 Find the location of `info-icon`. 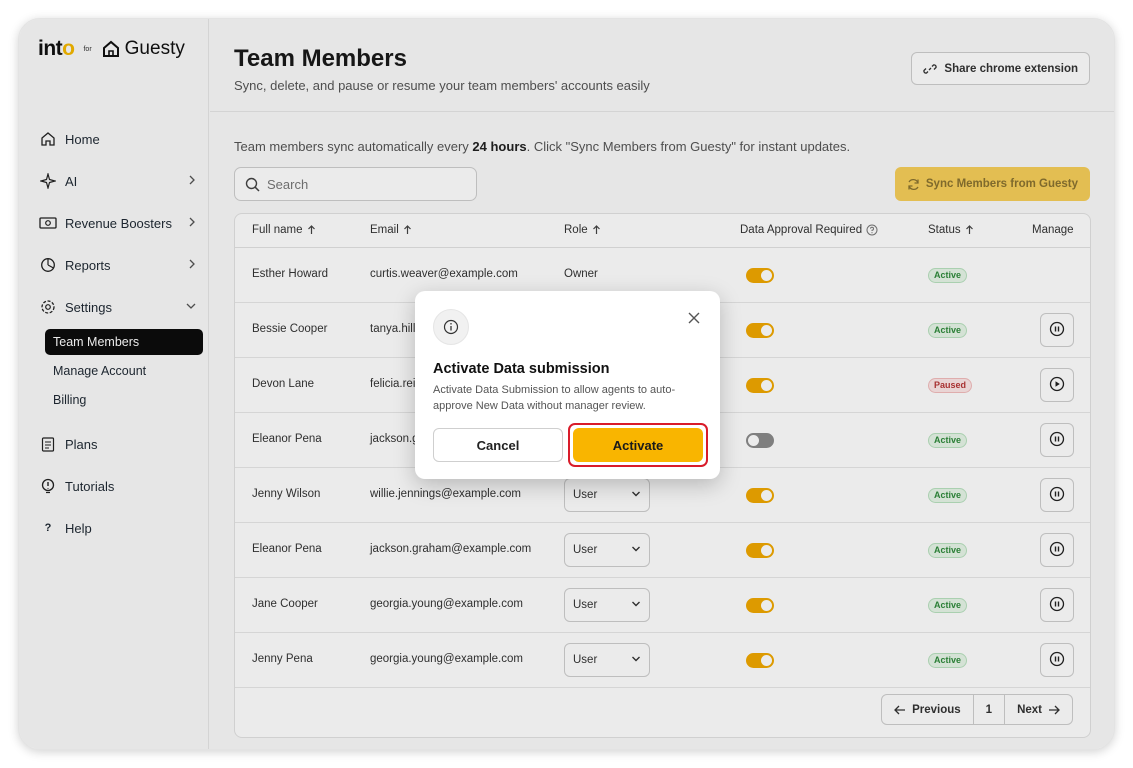

info-icon is located at coordinates (451, 327).